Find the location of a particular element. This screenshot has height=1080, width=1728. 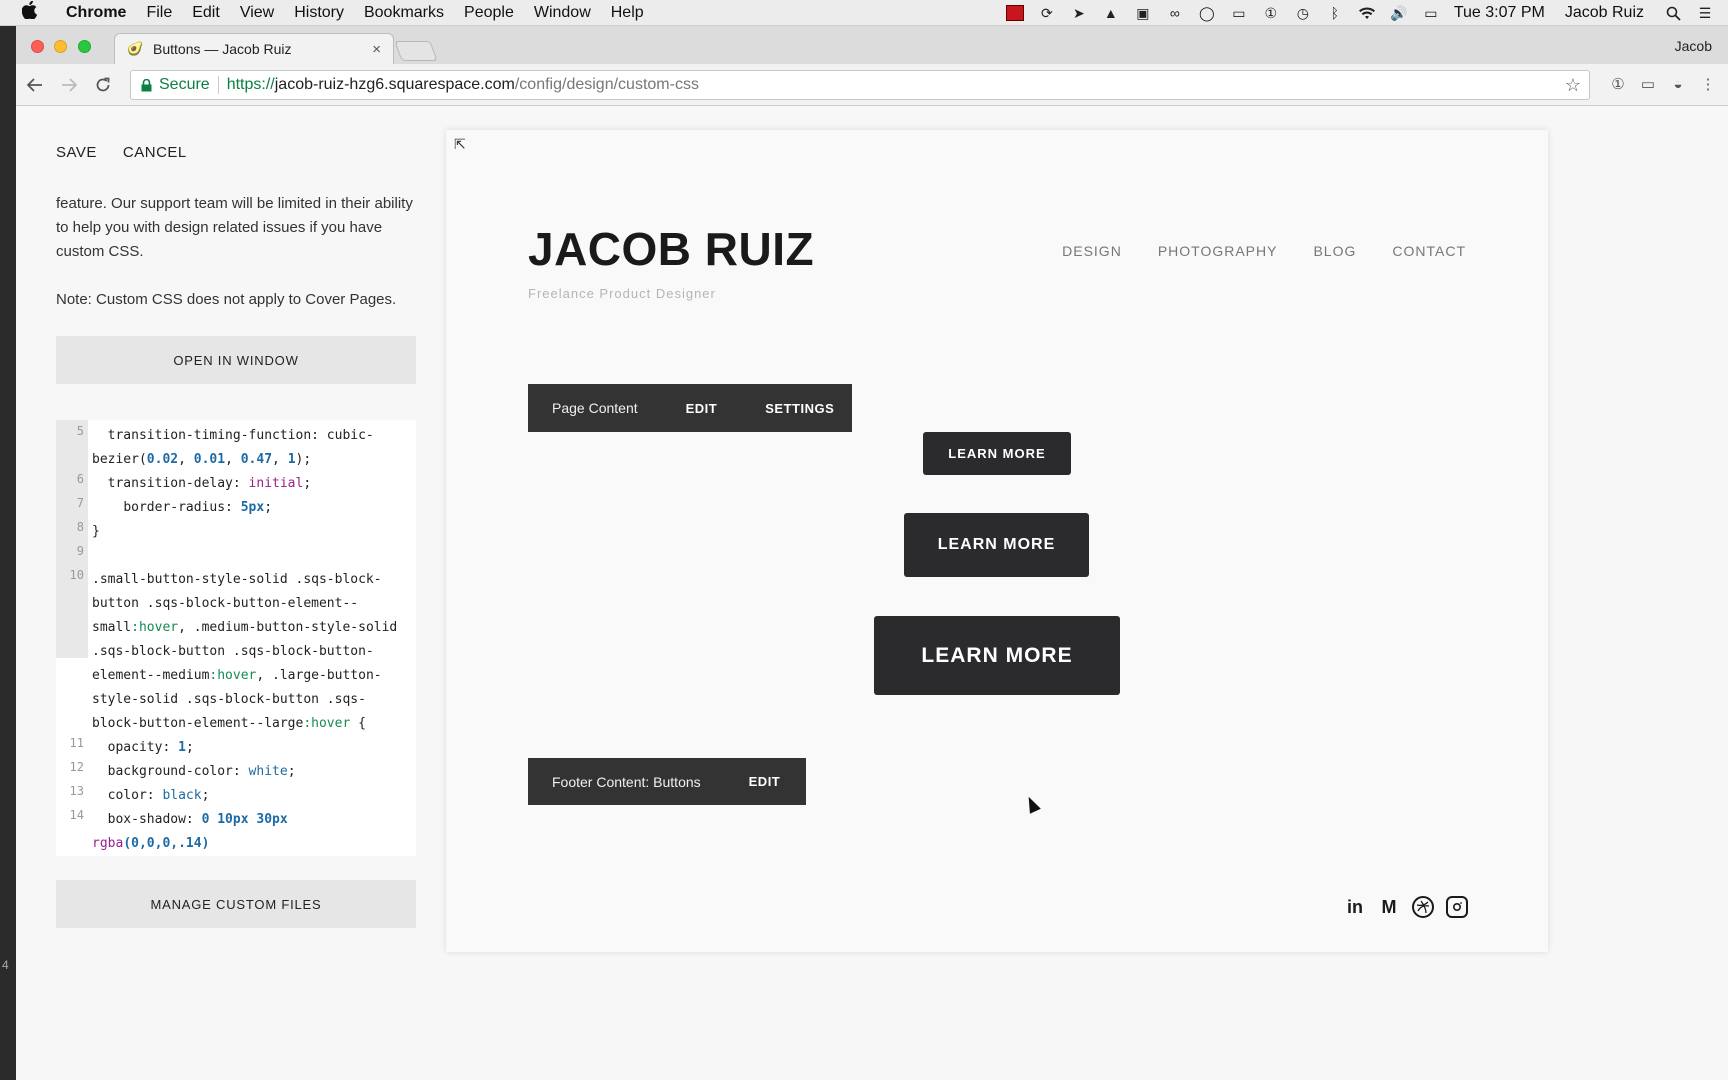

omnibox-separator is located at coordinates (218, 85).